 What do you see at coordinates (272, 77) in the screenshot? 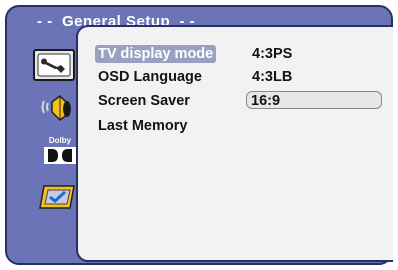
I see `option-4-3lb: 4:3LB` at bounding box center [272, 77].